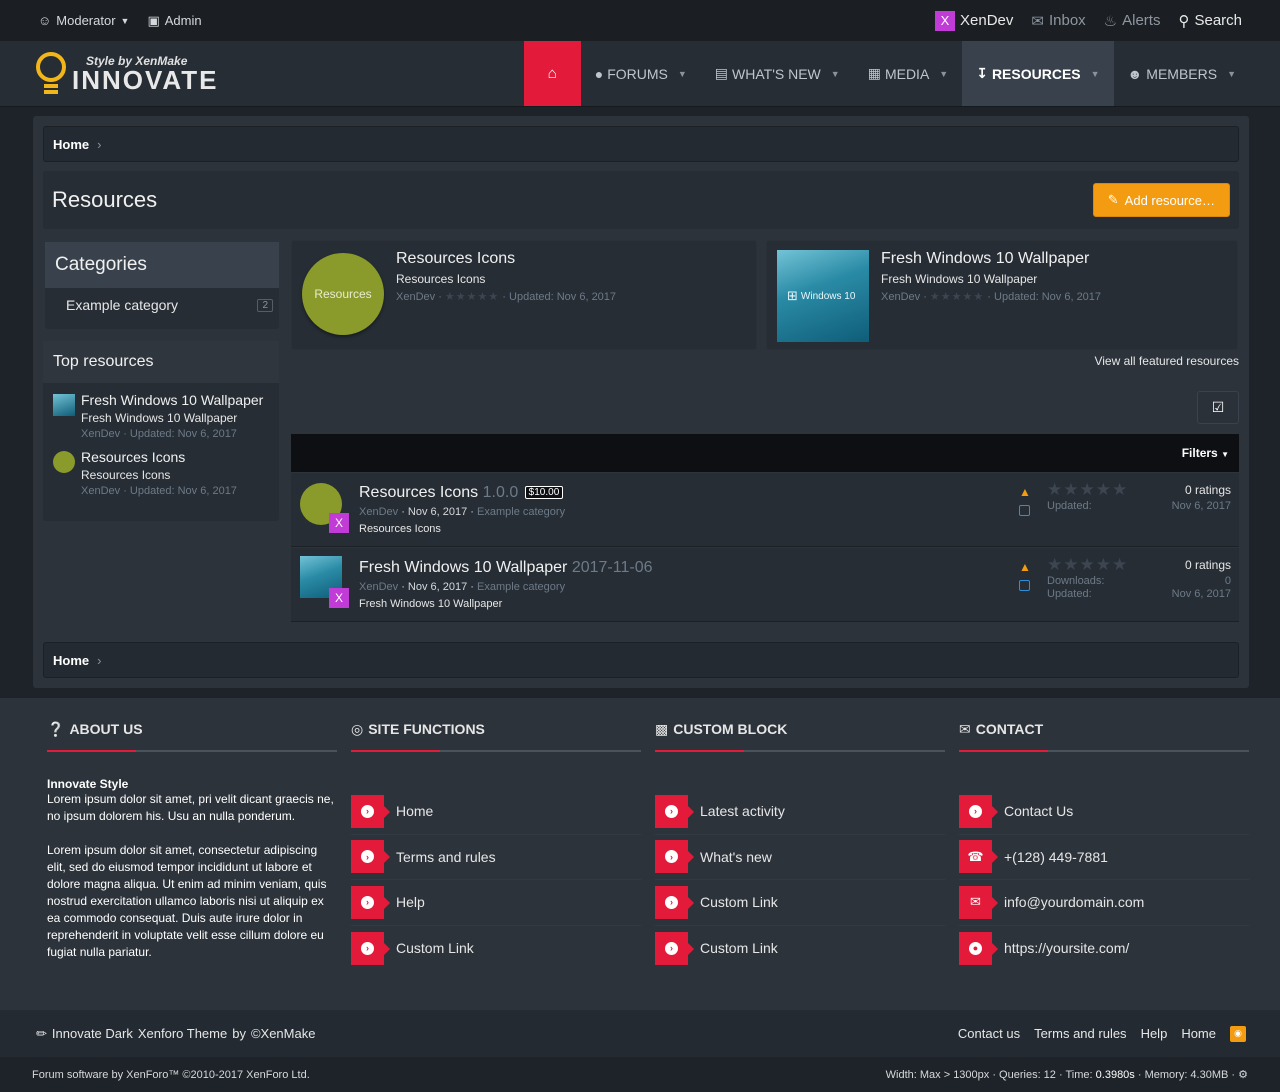 This screenshot has width=1280, height=1092. Describe the element at coordinates (1104, 857) in the screenshot. I see `footer-link: ☎ +(128) 449-7881` at that location.